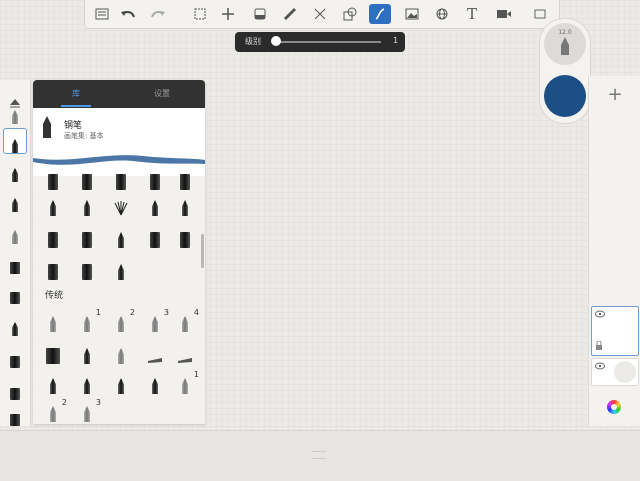 The width and height of the screenshot is (640, 481). What do you see at coordinates (350, 14) in the screenshot?
I see `shapes-icon` at bounding box center [350, 14].